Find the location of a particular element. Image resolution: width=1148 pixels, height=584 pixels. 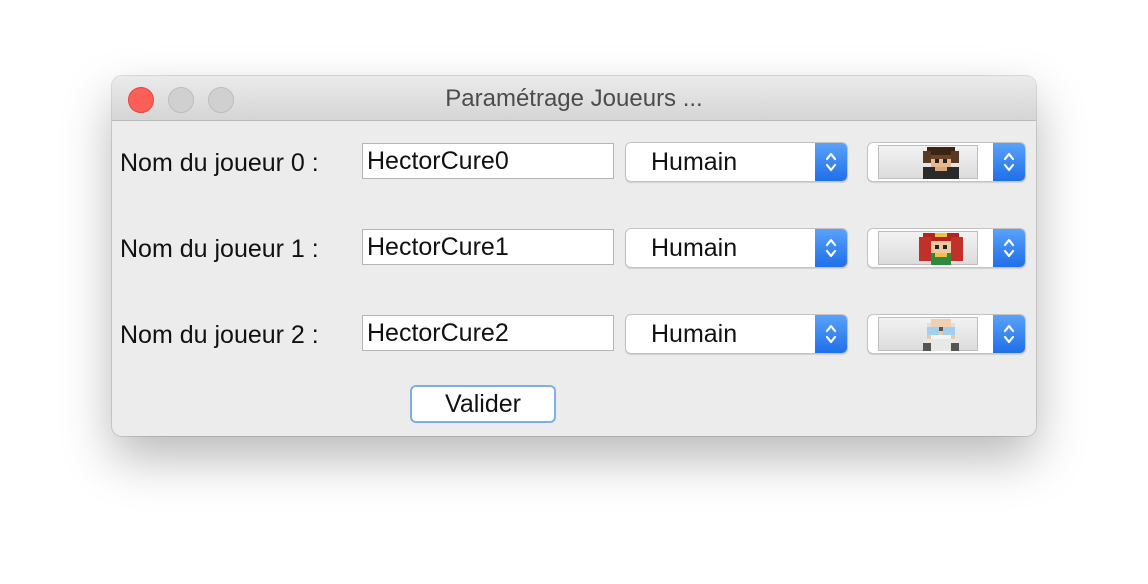

player-2-avatar-preview is located at coordinates (928, 334).